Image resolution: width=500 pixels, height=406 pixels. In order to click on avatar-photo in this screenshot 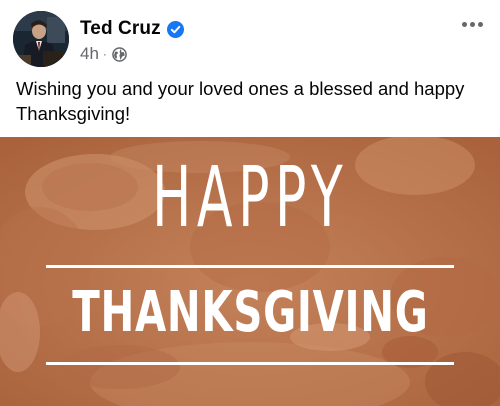, I will do `click(41, 39)`.